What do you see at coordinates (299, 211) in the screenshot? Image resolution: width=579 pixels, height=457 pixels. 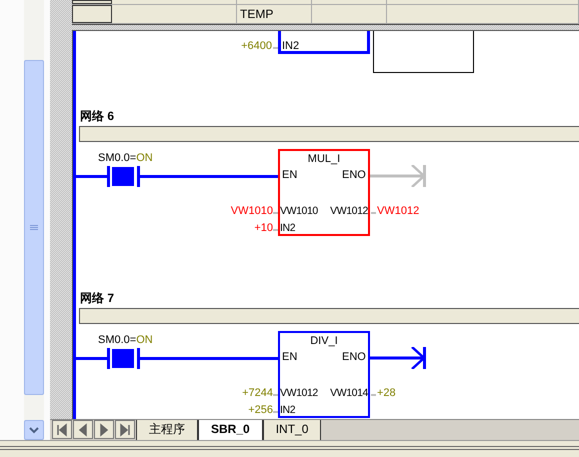 I see `pin-label: VW1010` at bounding box center [299, 211].